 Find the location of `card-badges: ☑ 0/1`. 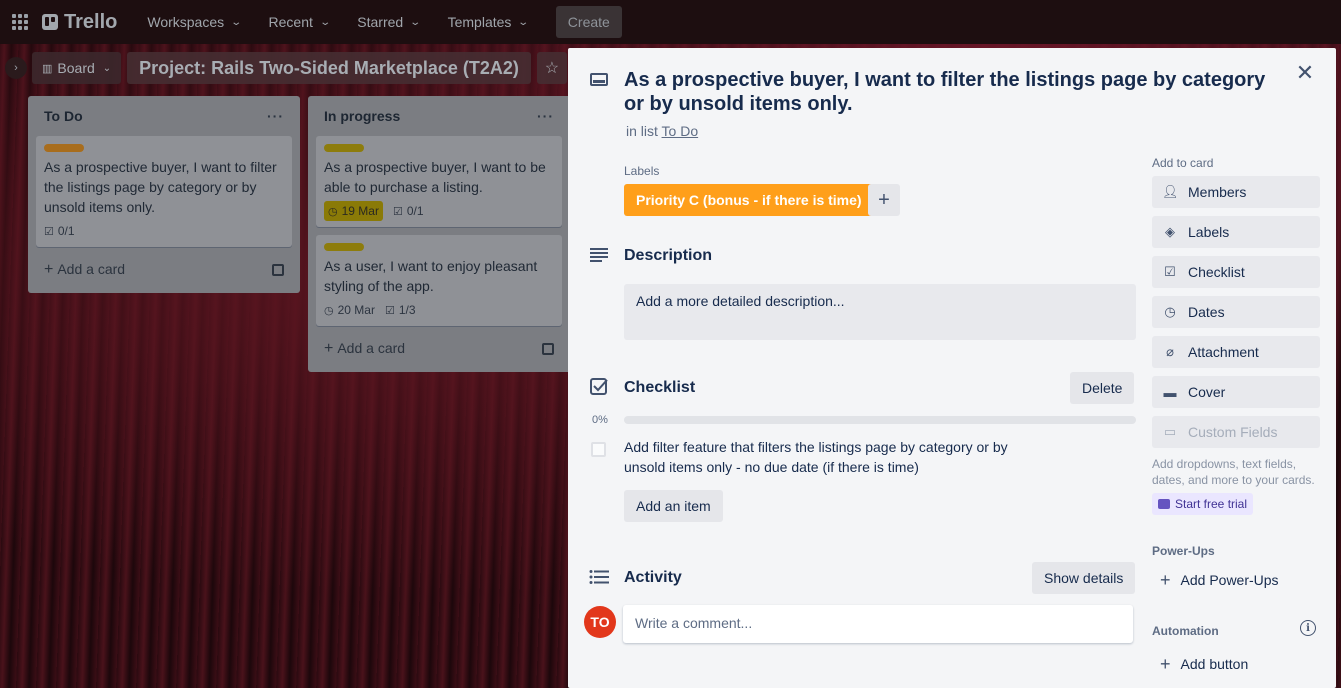

card-badges: ☑ 0/1 is located at coordinates (164, 231).